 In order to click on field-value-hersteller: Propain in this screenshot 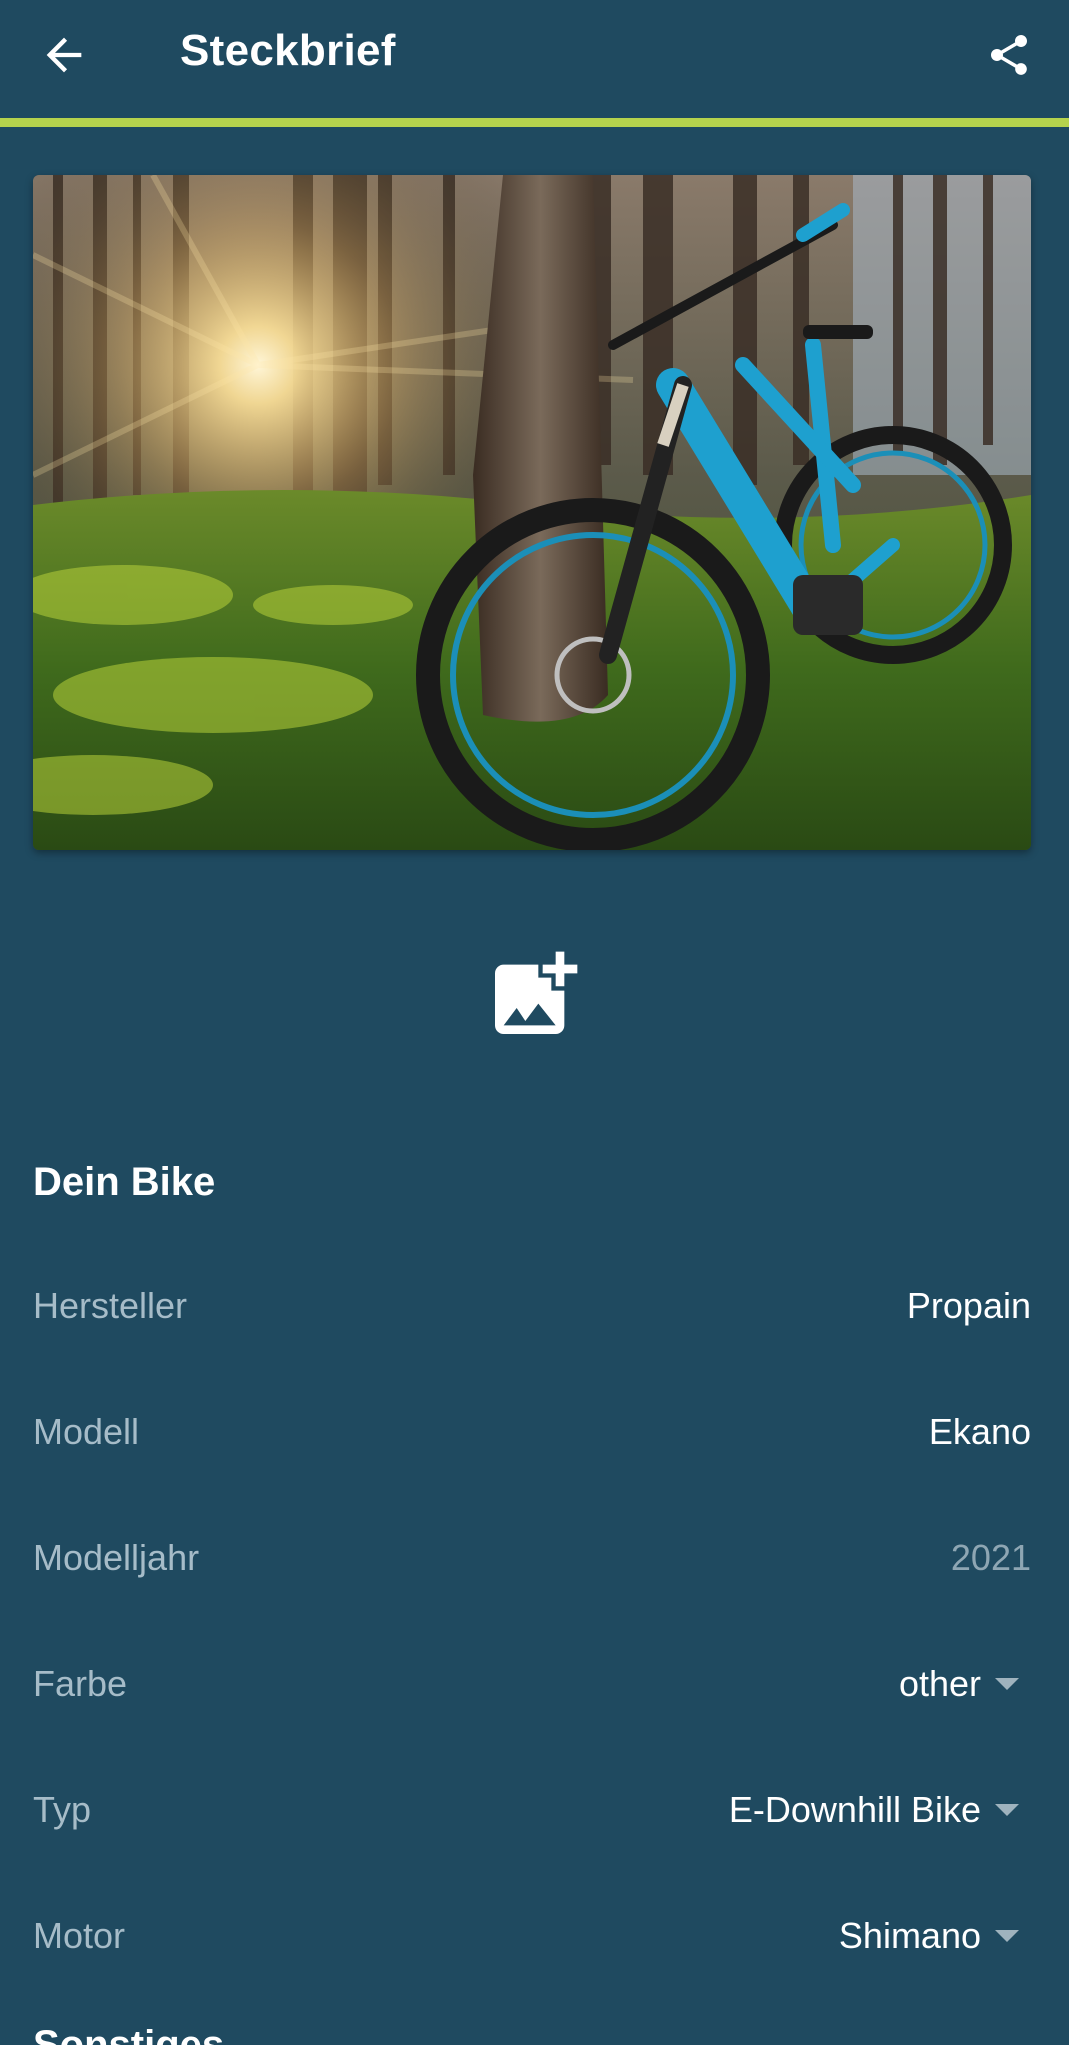, I will do `click(969, 1306)`.